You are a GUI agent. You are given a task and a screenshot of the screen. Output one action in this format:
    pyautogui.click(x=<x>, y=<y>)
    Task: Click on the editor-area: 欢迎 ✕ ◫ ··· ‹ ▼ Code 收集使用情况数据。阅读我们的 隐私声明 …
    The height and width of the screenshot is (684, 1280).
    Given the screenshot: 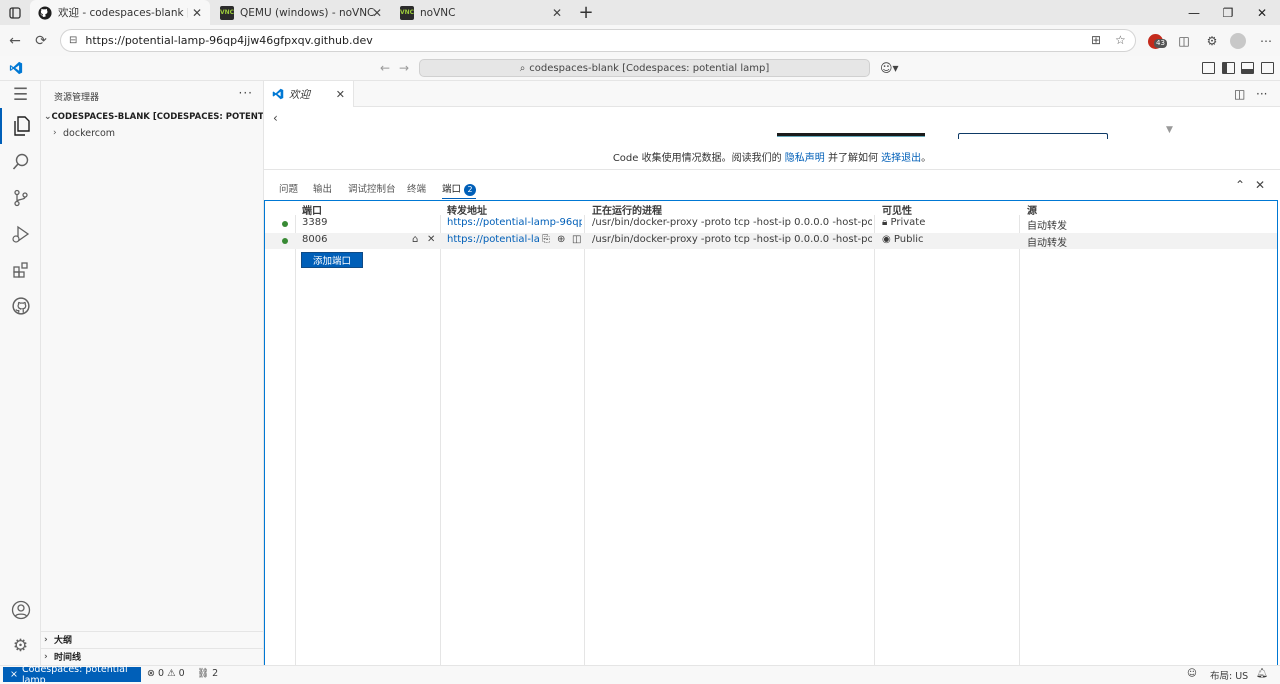 What is the action you would take?
    pyautogui.click(x=772, y=125)
    